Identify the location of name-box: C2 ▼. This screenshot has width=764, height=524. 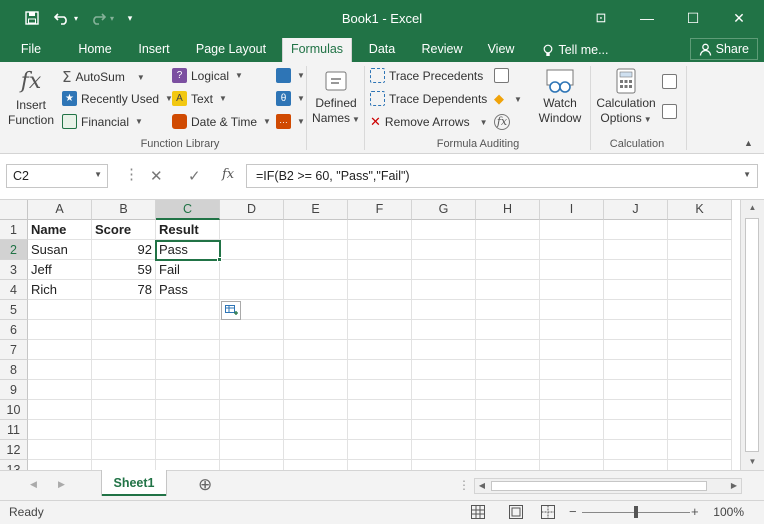
(57, 176).